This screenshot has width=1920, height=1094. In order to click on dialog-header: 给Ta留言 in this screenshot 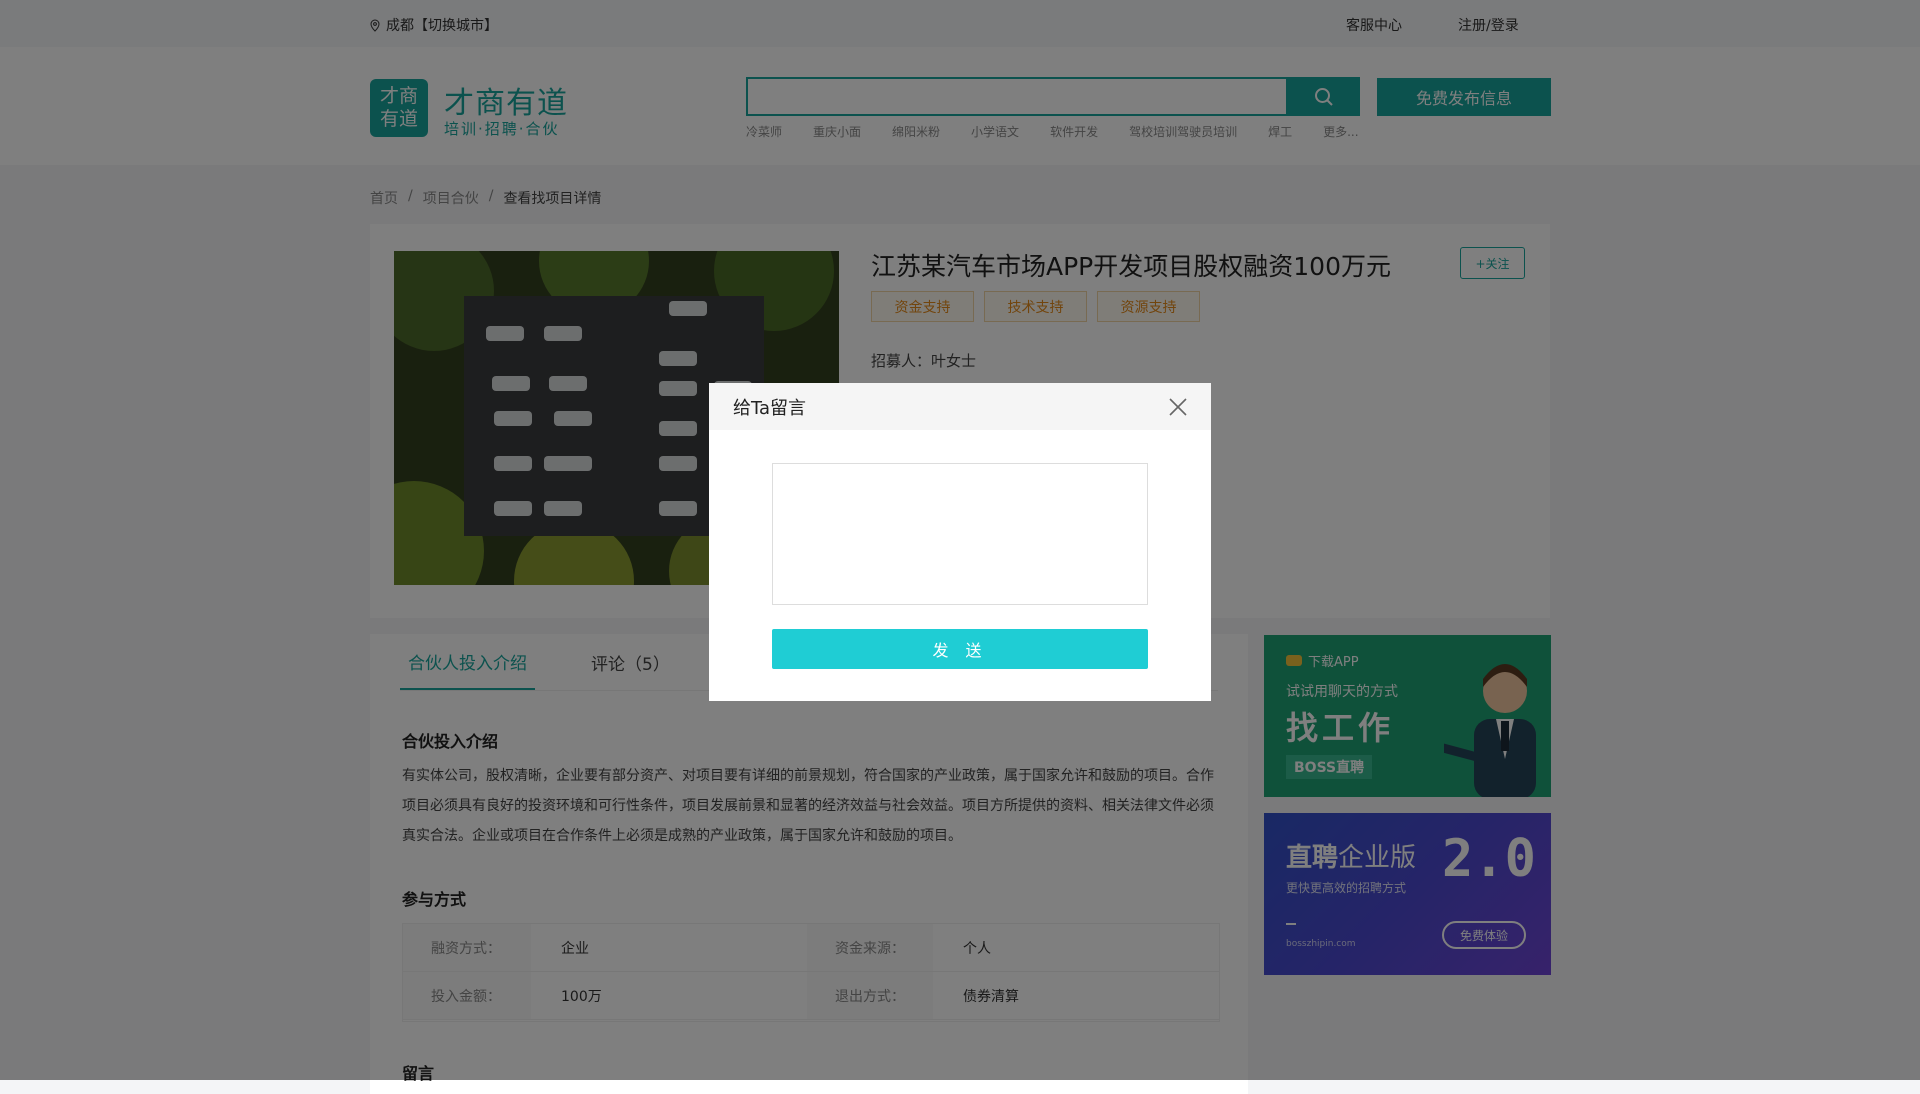, I will do `click(960, 406)`.